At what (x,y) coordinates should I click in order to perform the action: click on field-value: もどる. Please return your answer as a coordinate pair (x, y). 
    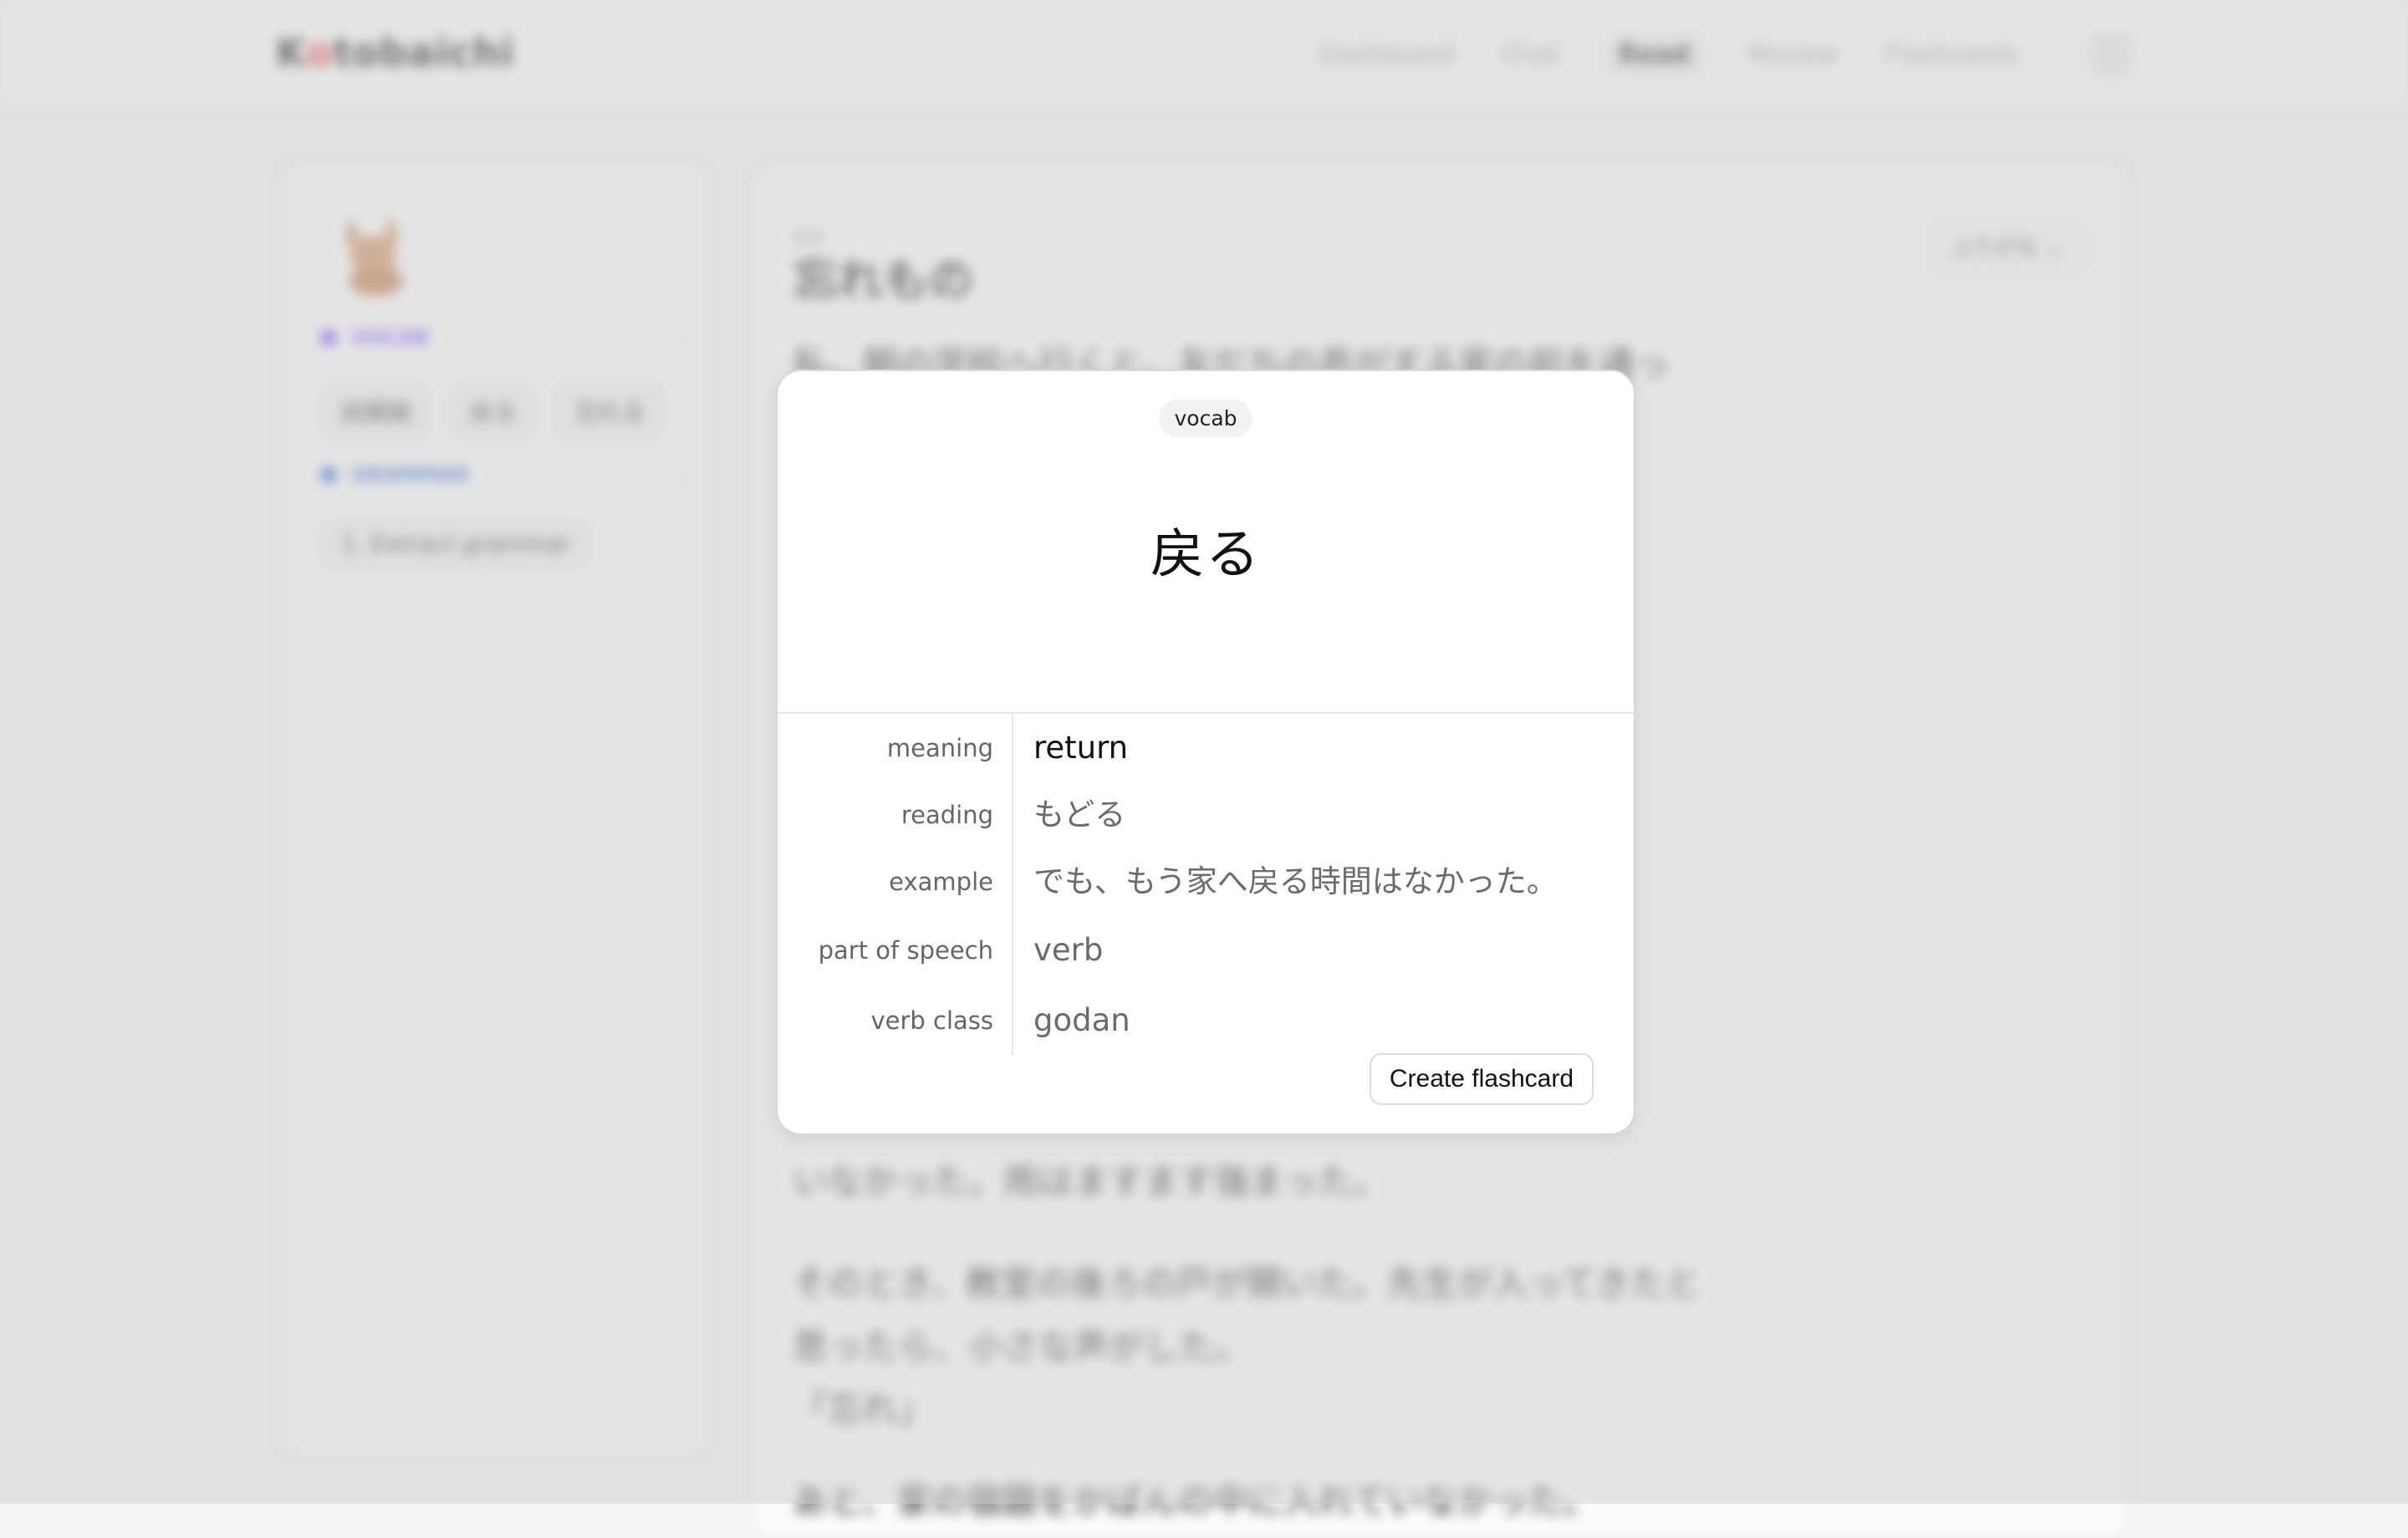
    Looking at the image, I should click on (1079, 815).